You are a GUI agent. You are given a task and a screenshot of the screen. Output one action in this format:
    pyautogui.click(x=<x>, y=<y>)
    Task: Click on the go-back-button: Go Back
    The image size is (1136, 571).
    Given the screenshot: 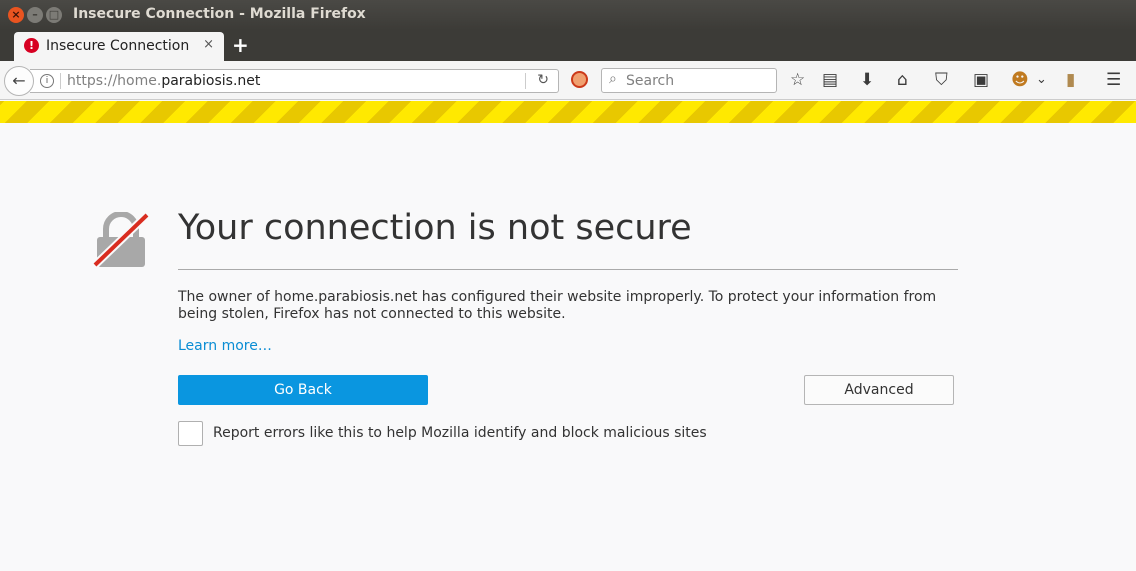 What is the action you would take?
    pyautogui.click(x=303, y=390)
    